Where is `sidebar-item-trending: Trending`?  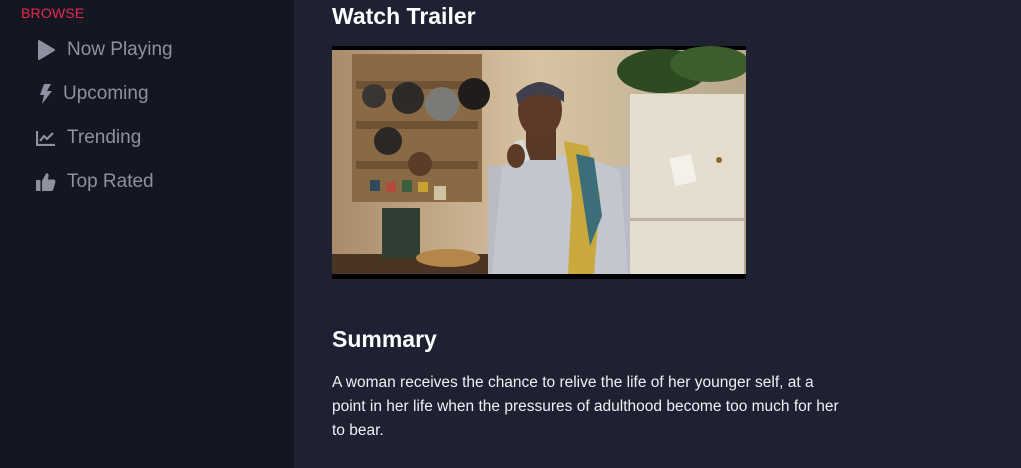
sidebar-item-trending: Trending is located at coordinates (88, 138).